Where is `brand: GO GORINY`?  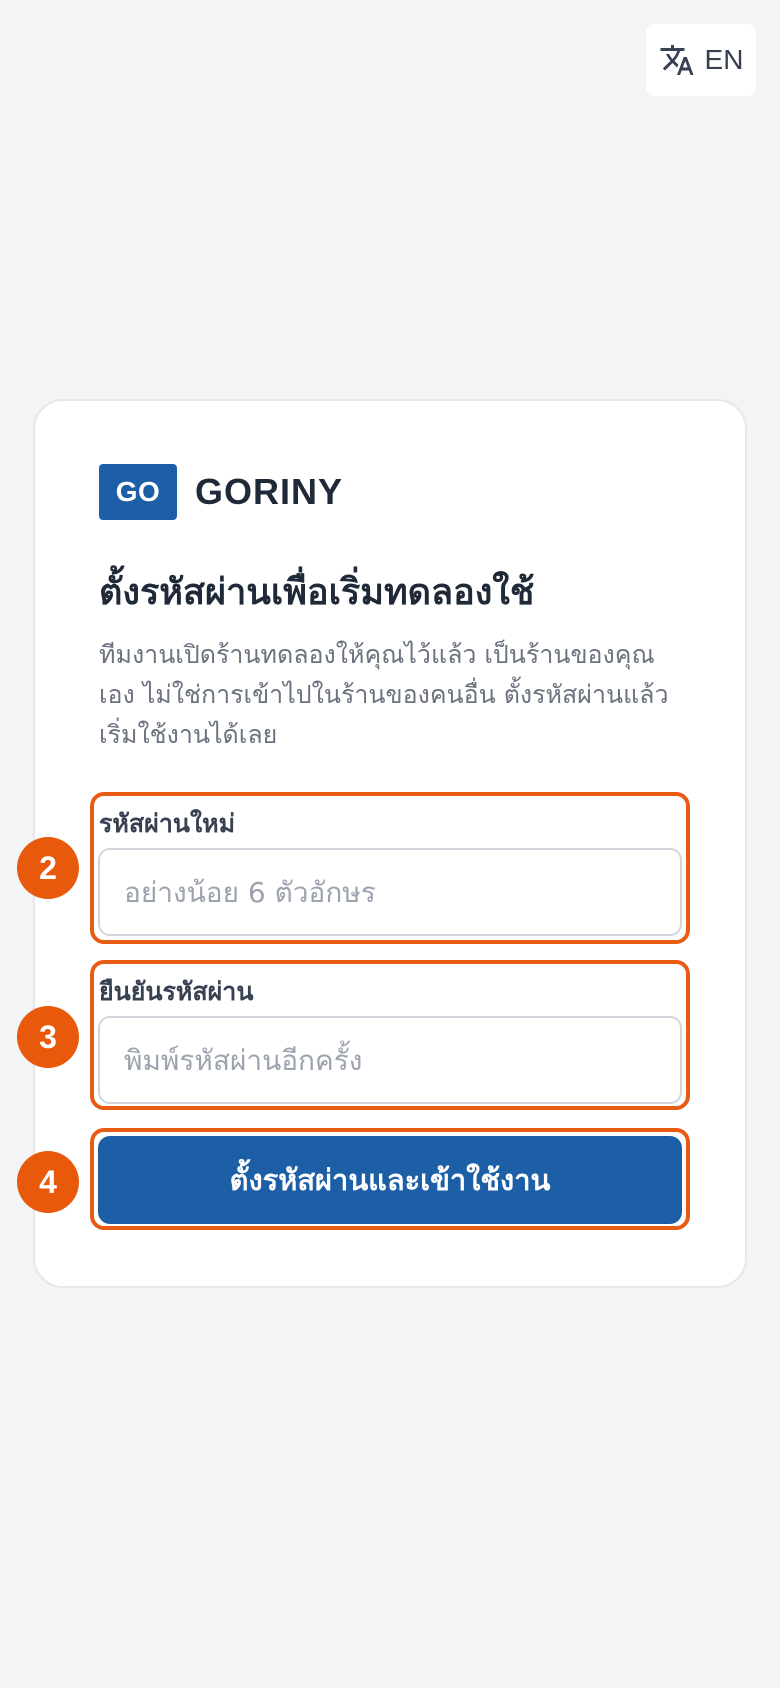 brand: GO GORINY is located at coordinates (221, 492).